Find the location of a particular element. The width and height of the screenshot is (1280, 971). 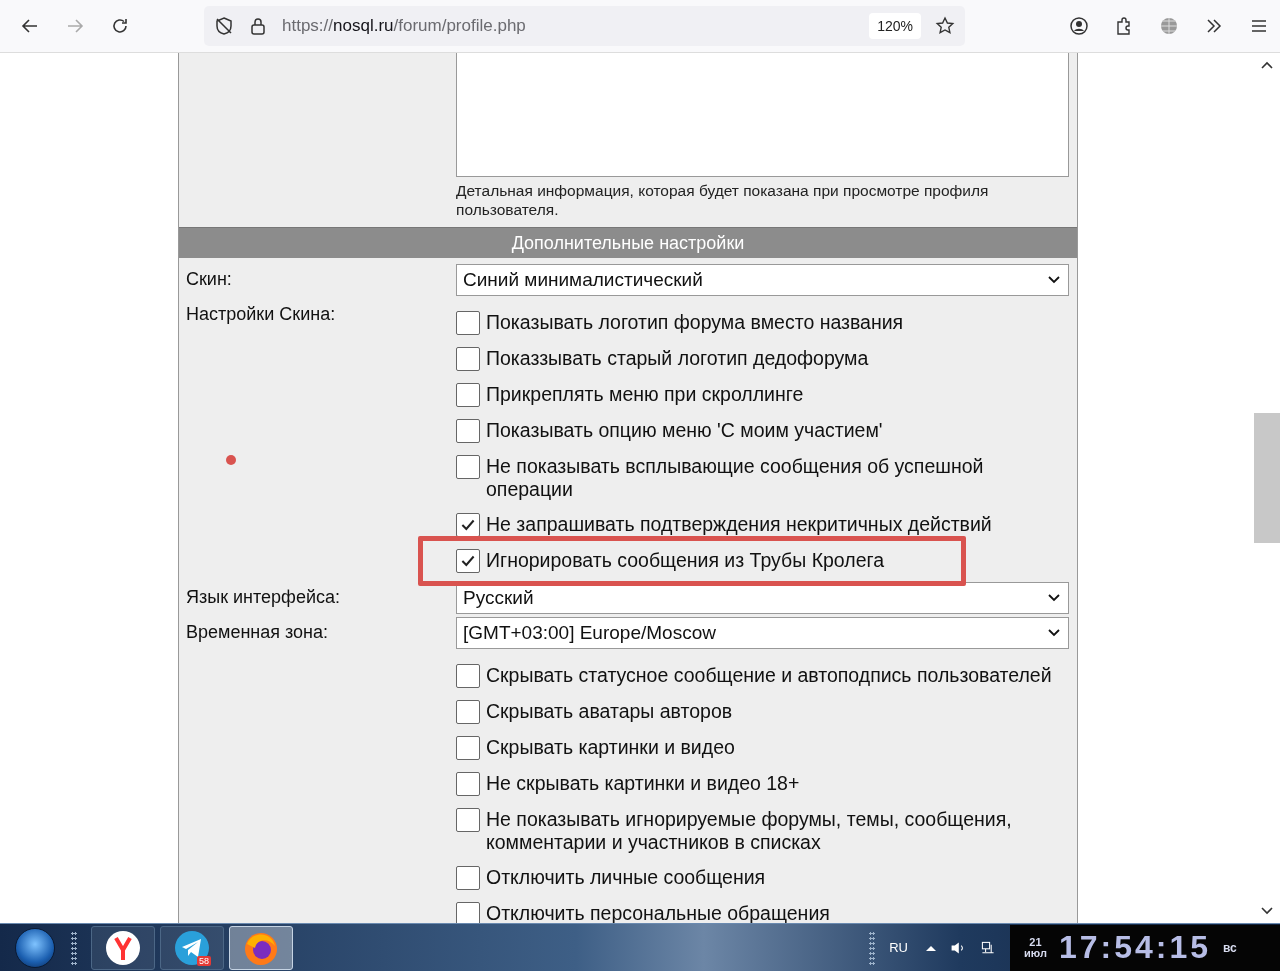

address-bar: https://nosql.ru/forum/profile.php 120% is located at coordinates (584, 26).